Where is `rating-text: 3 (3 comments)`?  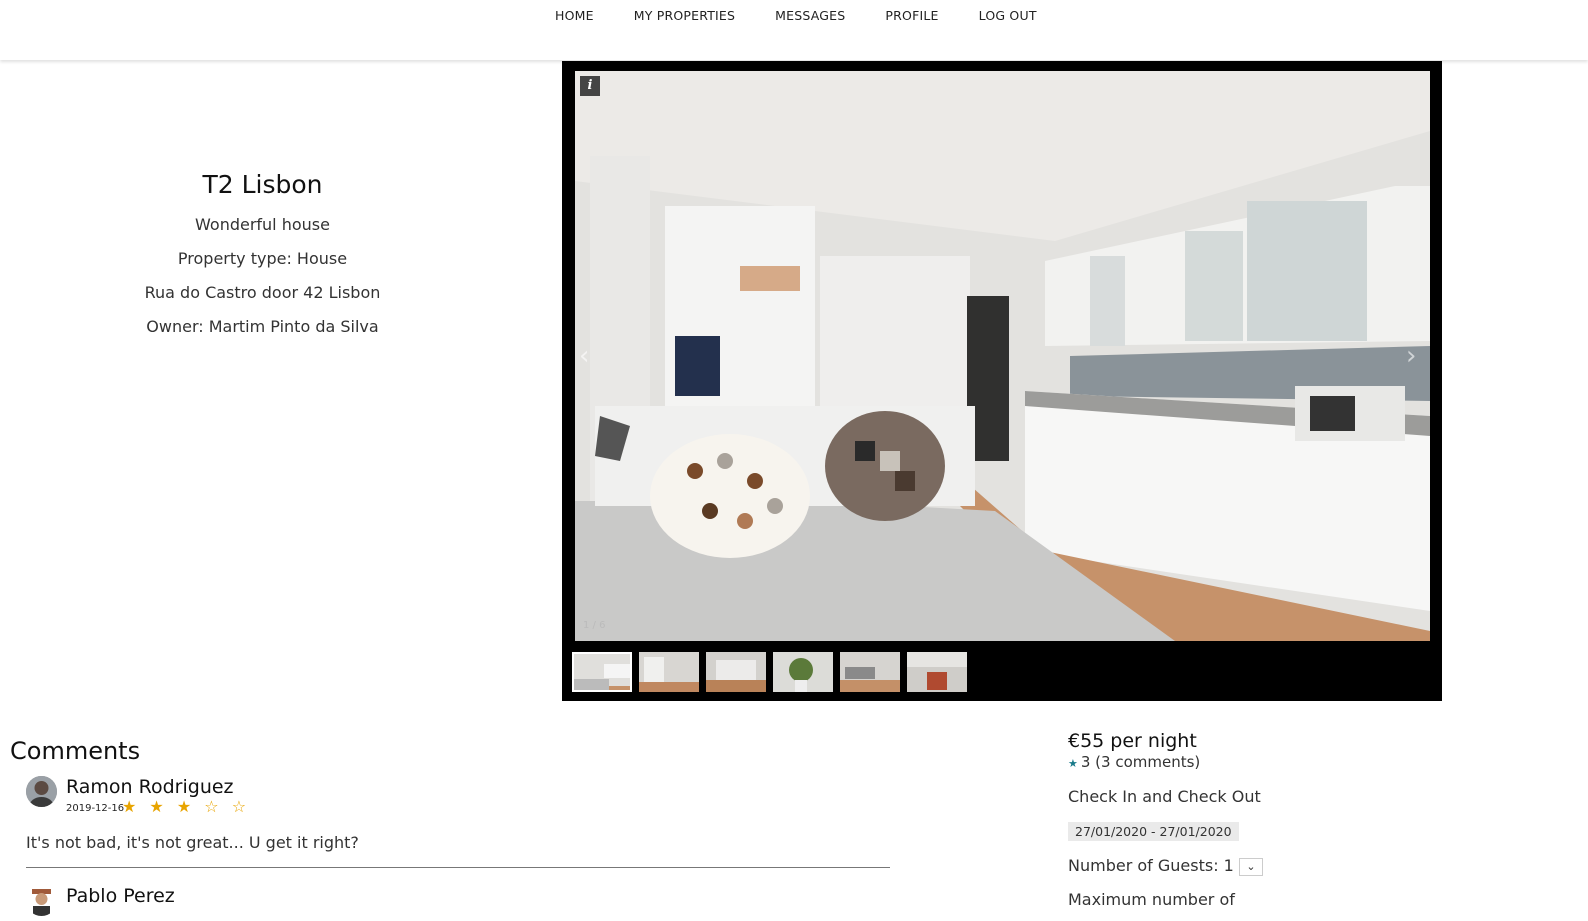
rating-text: 3 (3 comments) is located at coordinates (1140, 762).